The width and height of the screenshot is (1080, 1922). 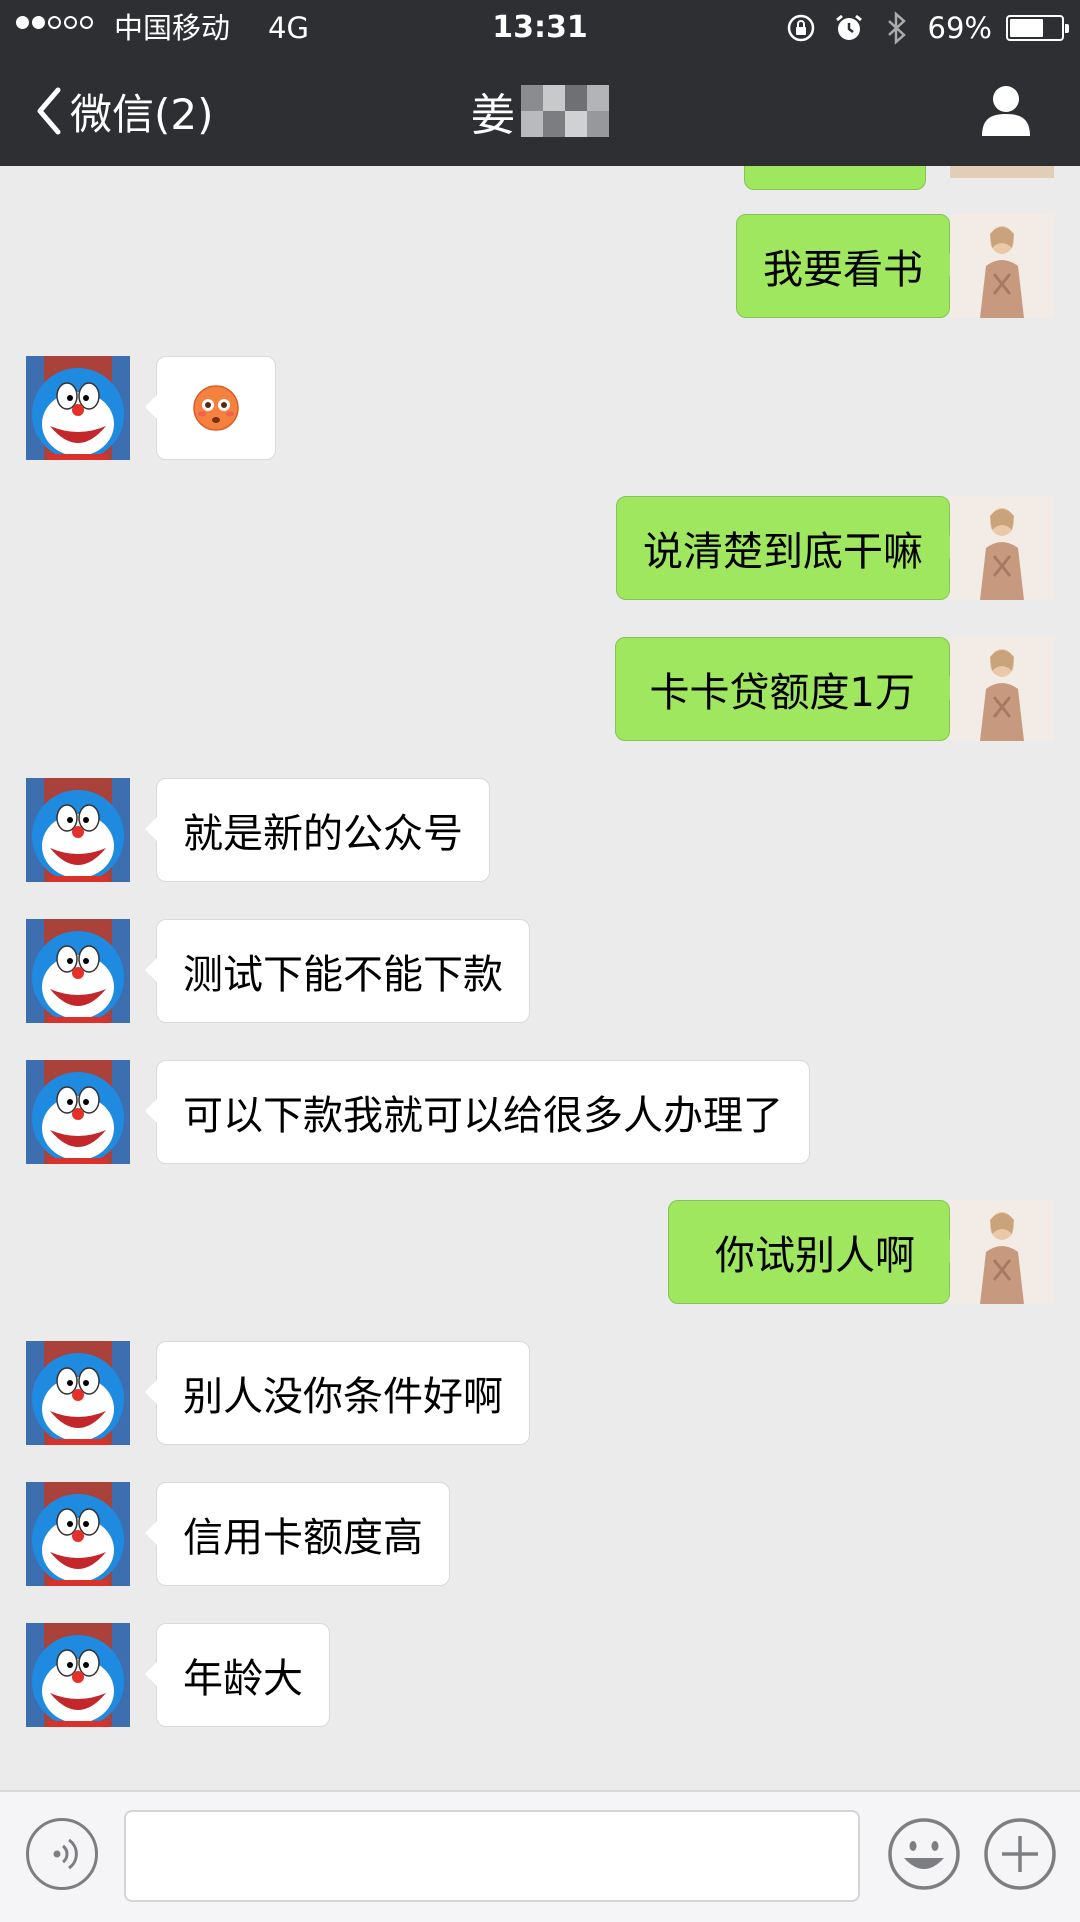 What do you see at coordinates (540, 408) in the screenshot?
I see `message-incoming` at bounding box center [540, 408].